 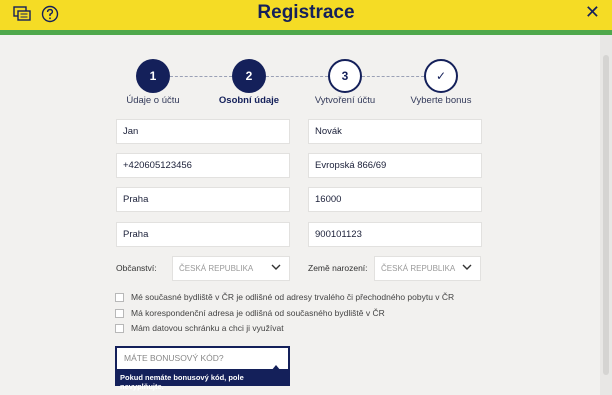 I want to click on birth-country-select: ČESKÁ REPUBLIKA, so click(x=427, y=268).